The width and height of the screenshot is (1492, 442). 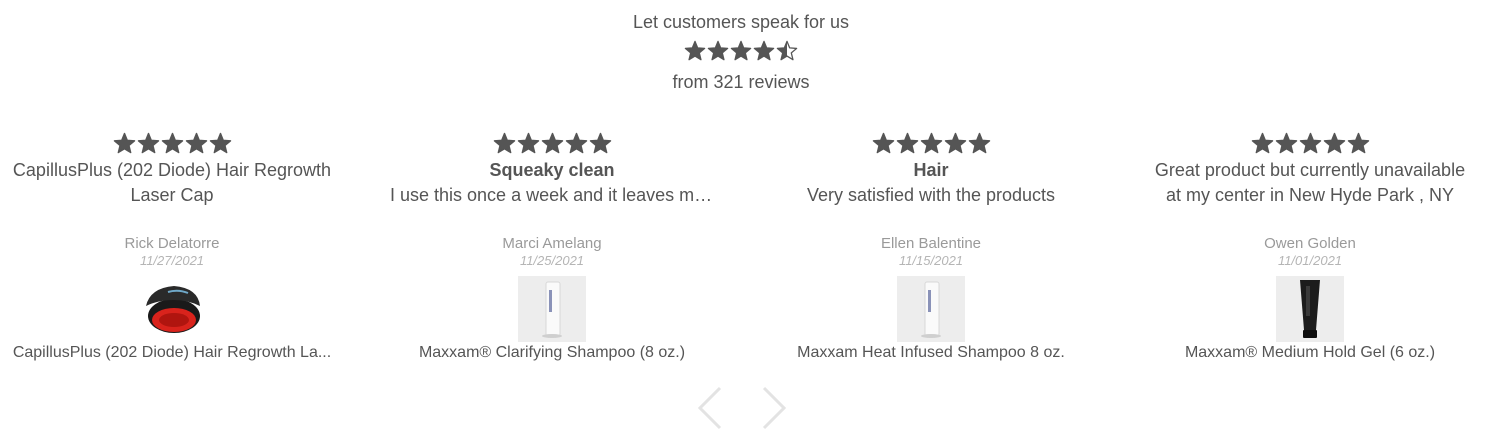 What do you see at coordinates (1310, 243) in the screenshot?
I see `review-author: Owen Golden` at bounding box center [1310, 243].